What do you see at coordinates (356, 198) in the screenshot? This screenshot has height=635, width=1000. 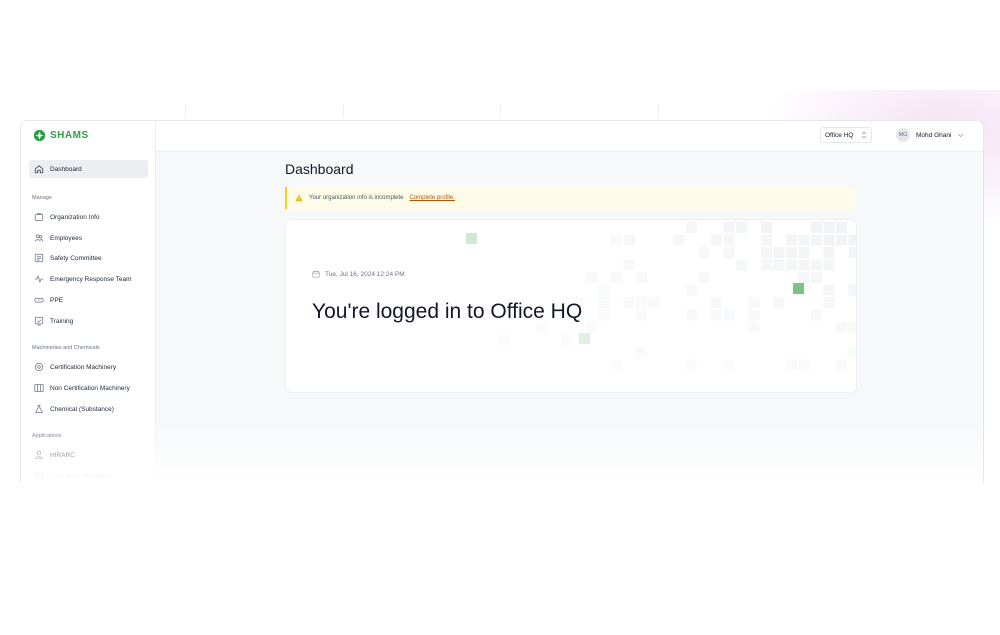 I see `alert-text: Your organization info is incomplete` at bounding box center [356, 198].